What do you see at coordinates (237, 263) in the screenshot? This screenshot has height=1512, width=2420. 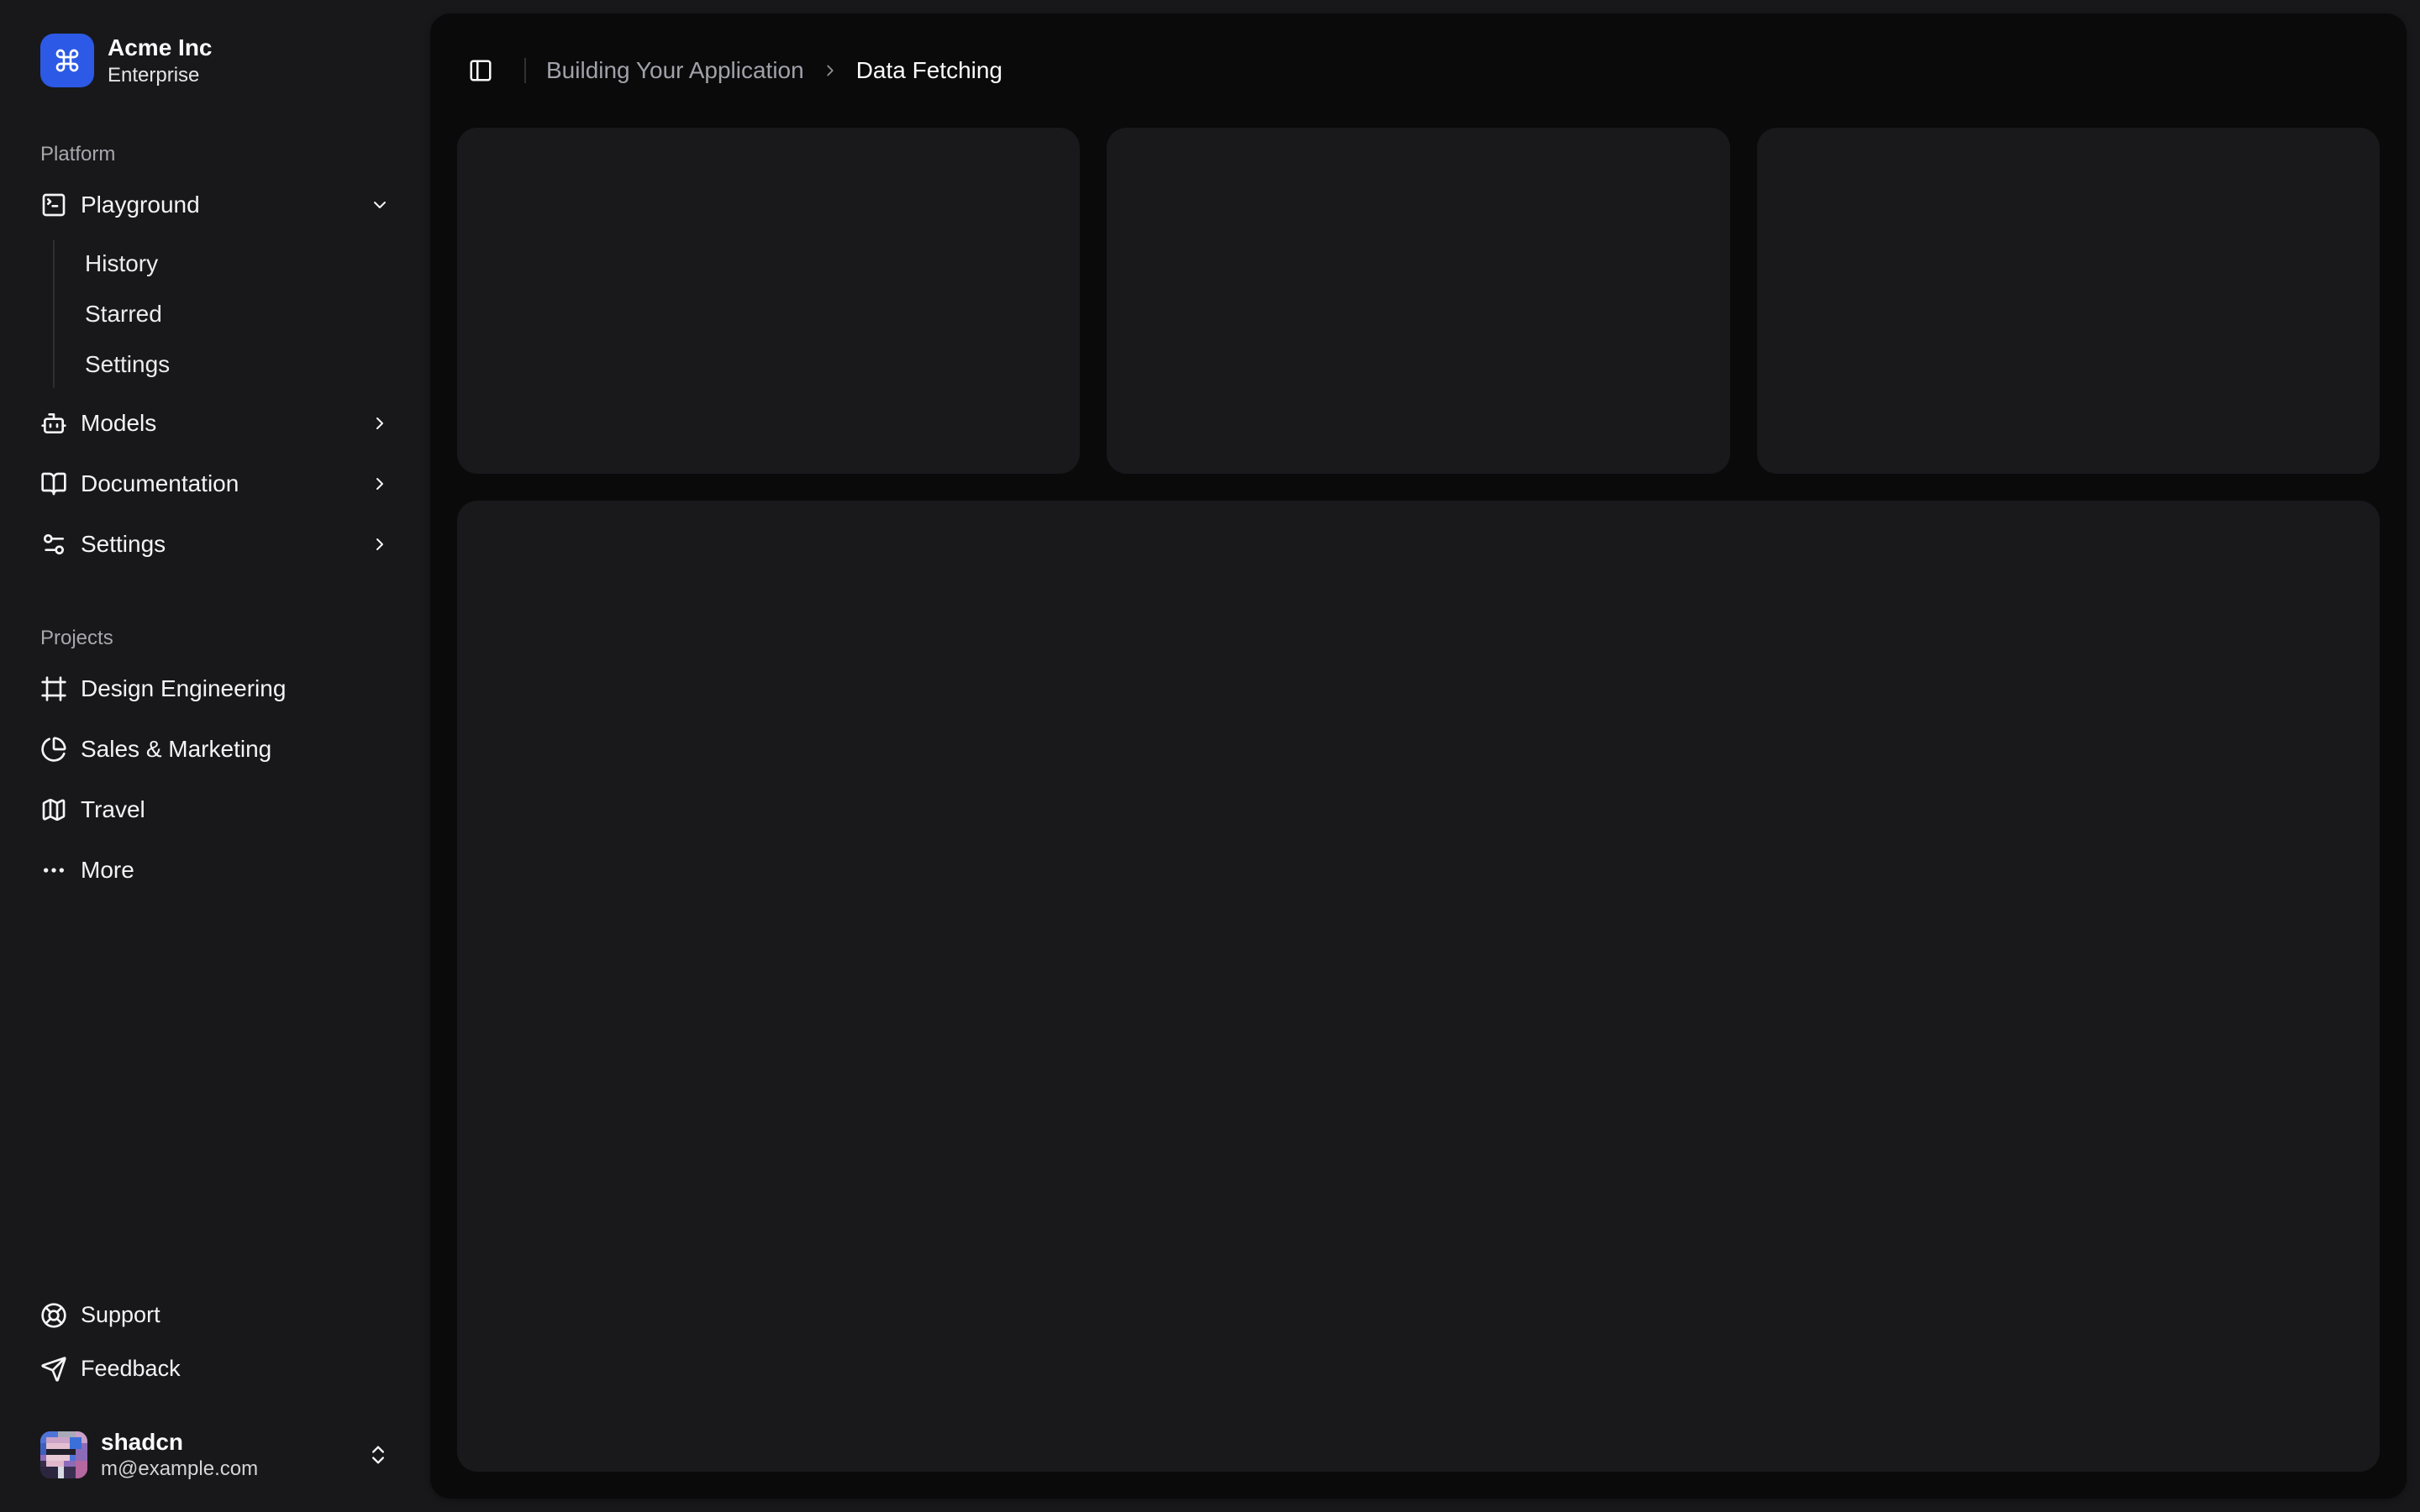 I see `sidebar-subitem-history: History` at bounding box center [237, 263].